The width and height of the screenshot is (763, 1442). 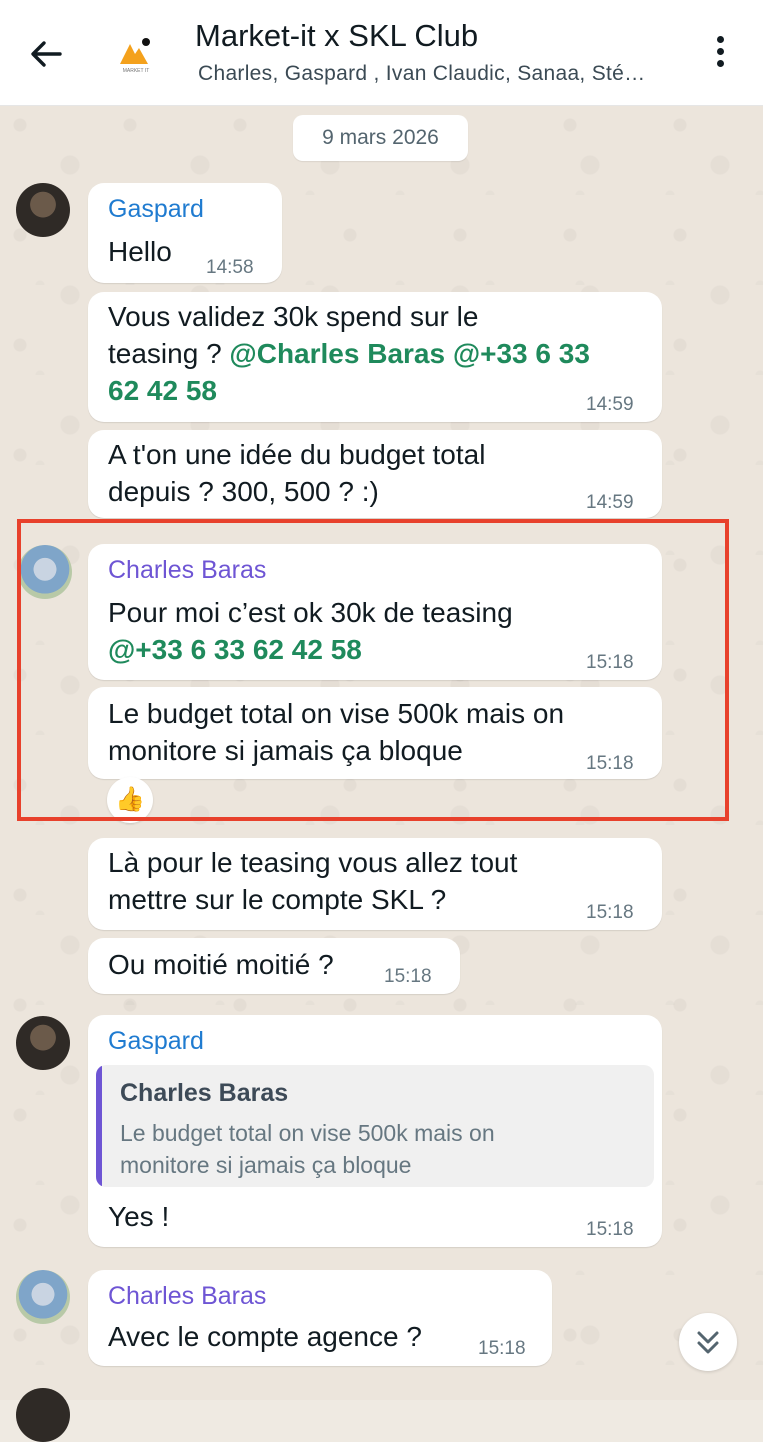 I want to click on message-text-line: A t'on une idée du budget total, so click(x=297, y=454).